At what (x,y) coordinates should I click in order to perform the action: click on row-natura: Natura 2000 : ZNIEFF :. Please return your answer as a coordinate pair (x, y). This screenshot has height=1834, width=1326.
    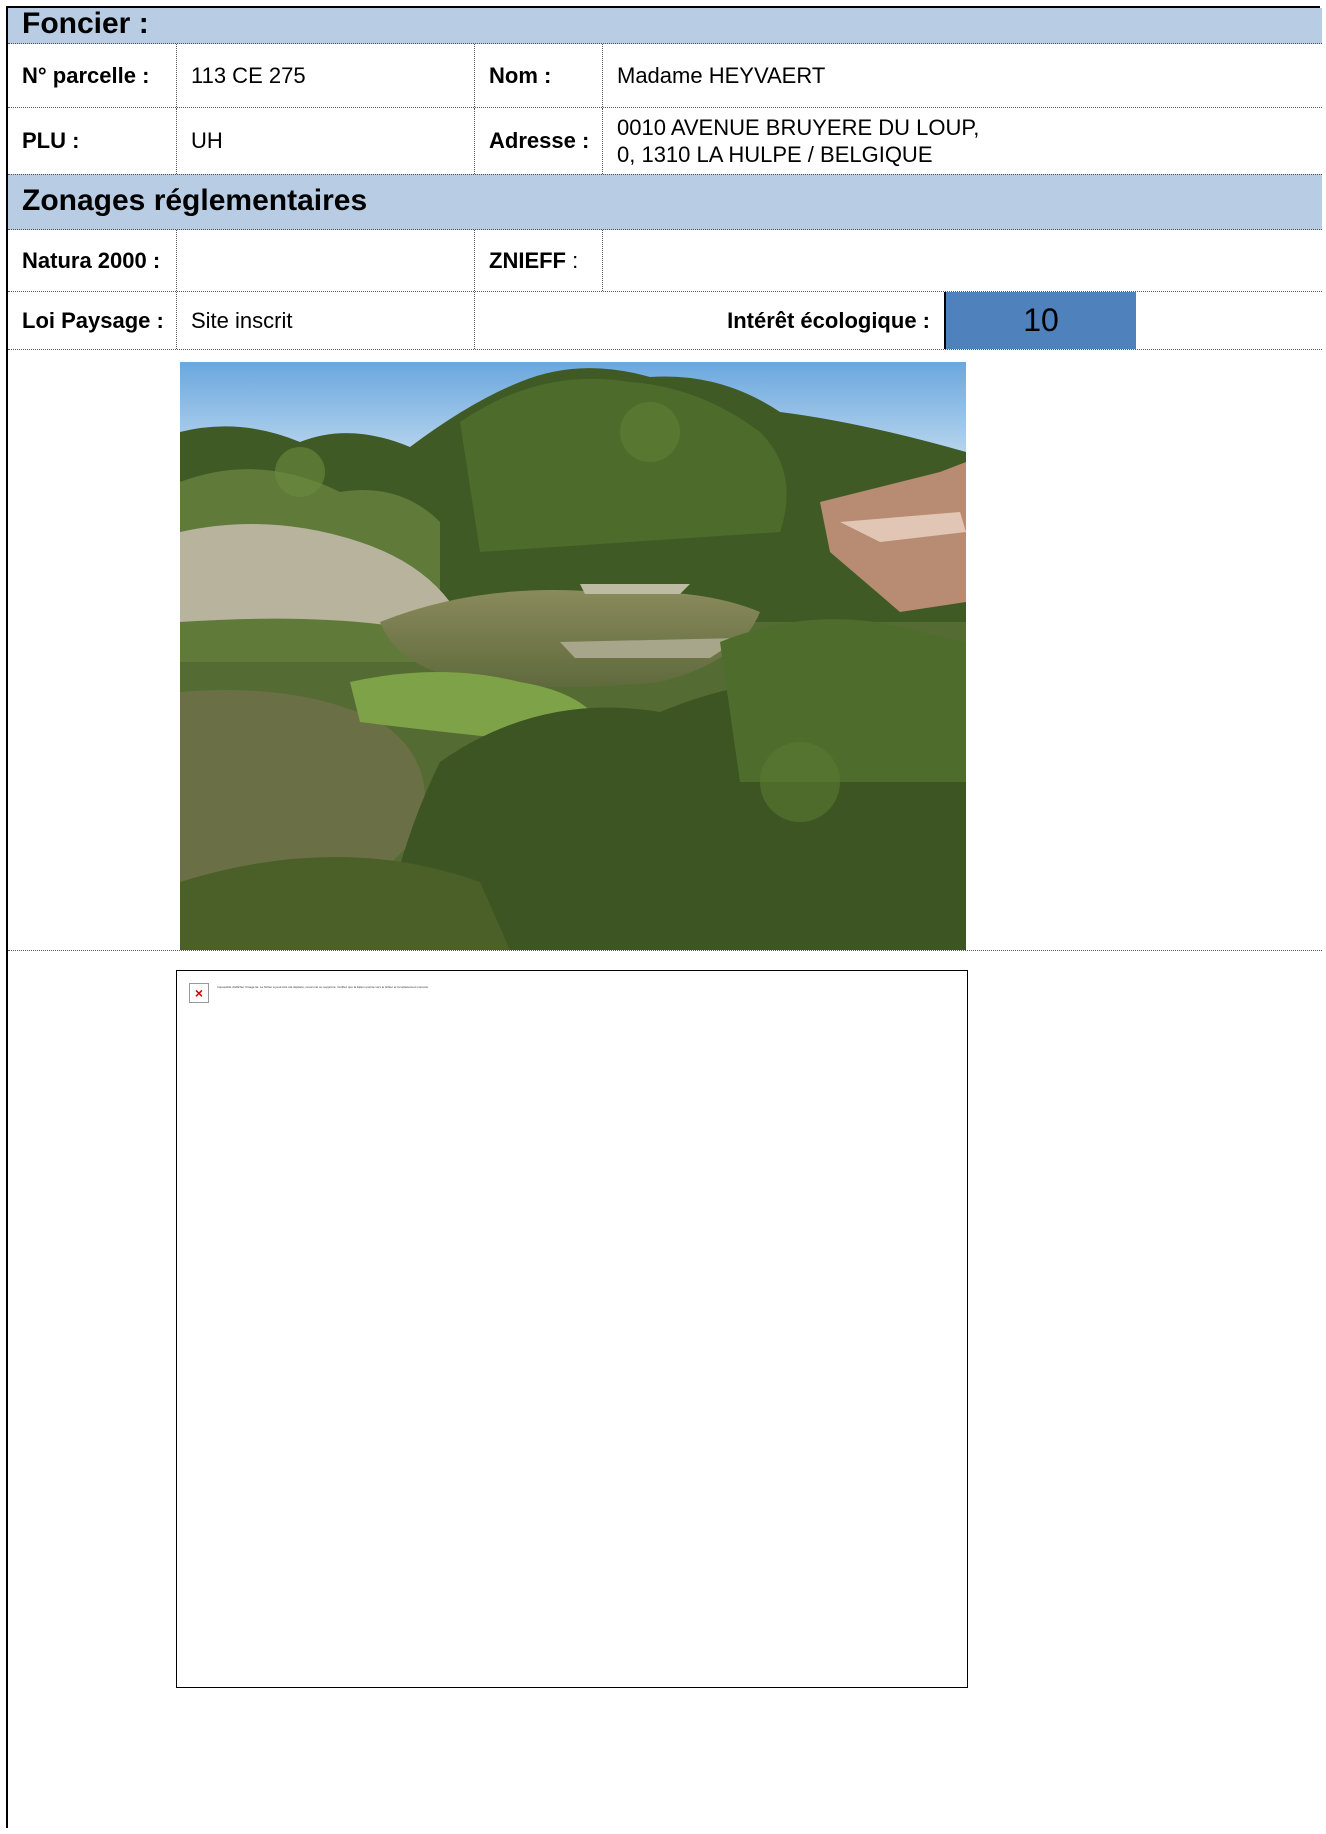
    Looking at the image, I should click on (665, 261).